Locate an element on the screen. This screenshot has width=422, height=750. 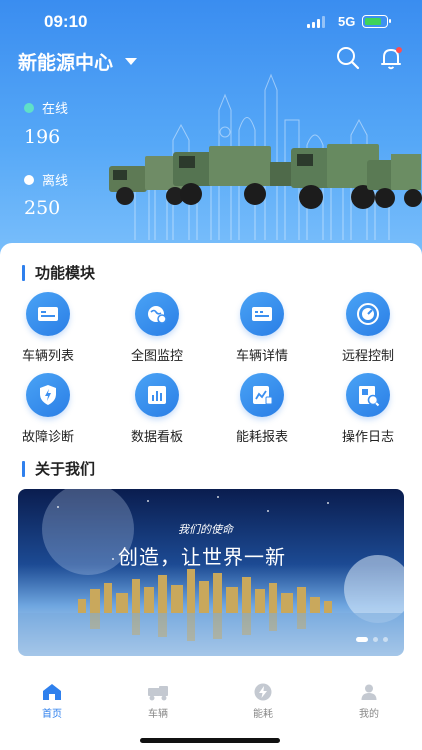
module-energy-report: 能耗报表 is located at coordinates (262, 409).